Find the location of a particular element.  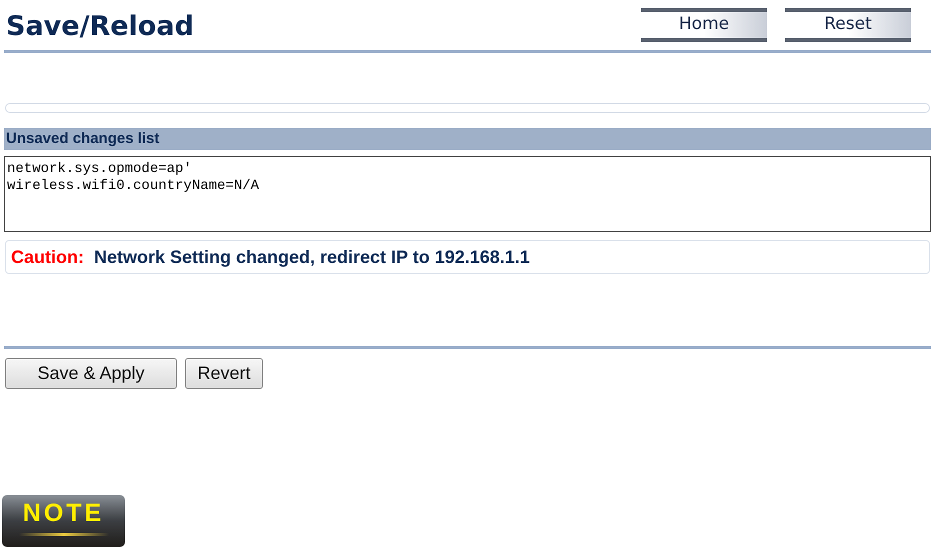

change-line: wireless.wifi0.countryName=N/A is located at coordinates (133, 186).